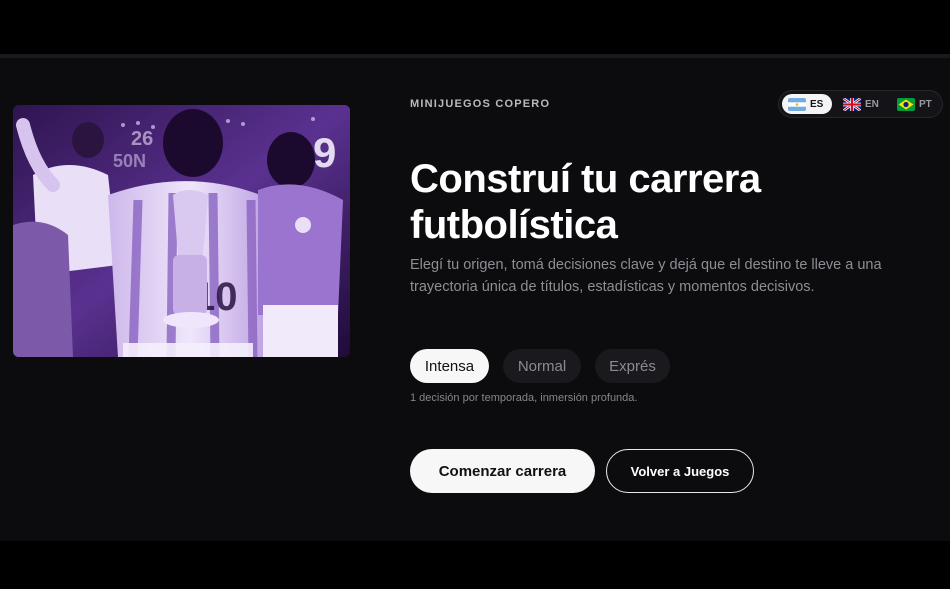  What do you see at coordinates (680, 471) in the screenshot?
I see `back-to-games-button: Volver a Juegos` at bounding box center [680, 471].